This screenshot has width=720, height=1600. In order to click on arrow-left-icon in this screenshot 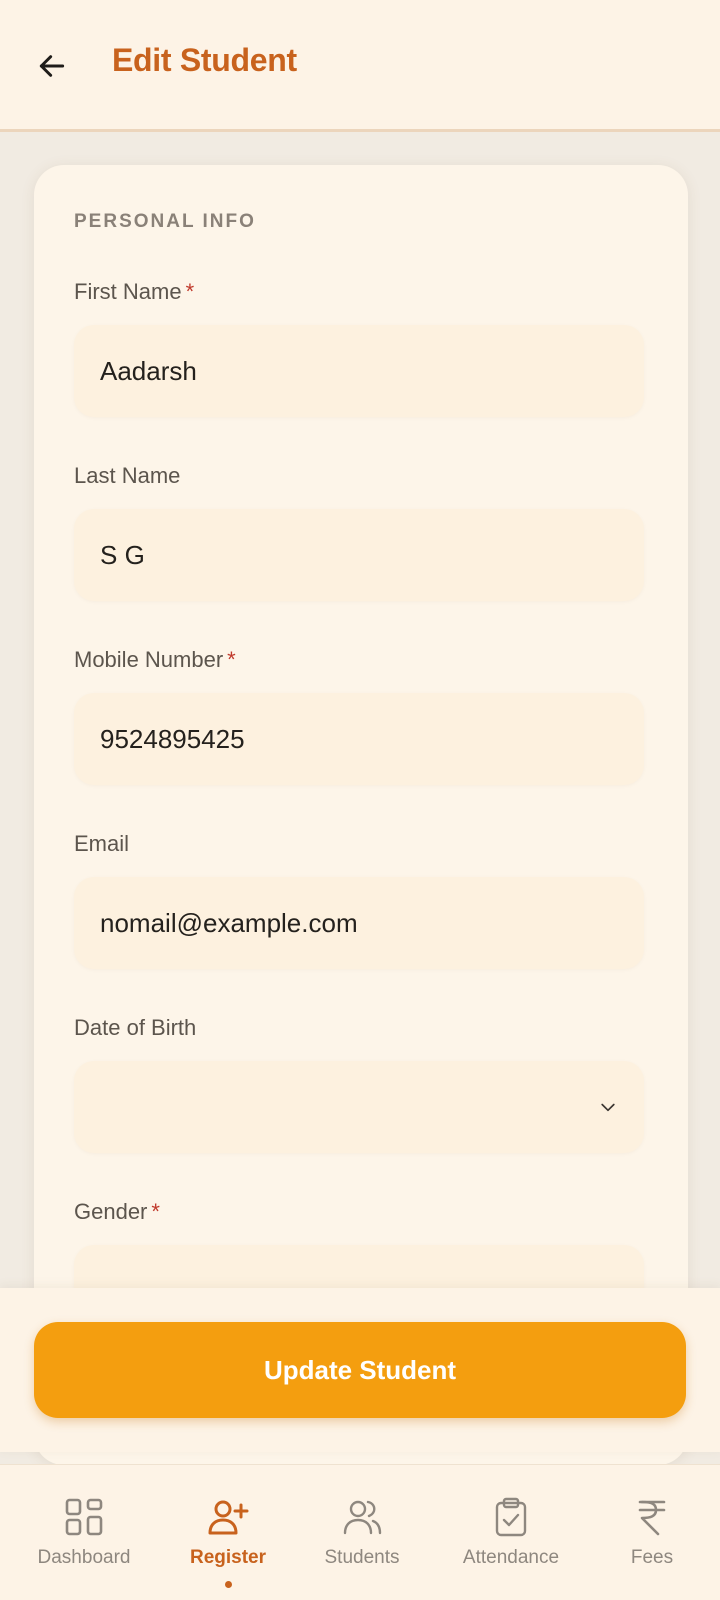, I will do `click(52, 66)`.